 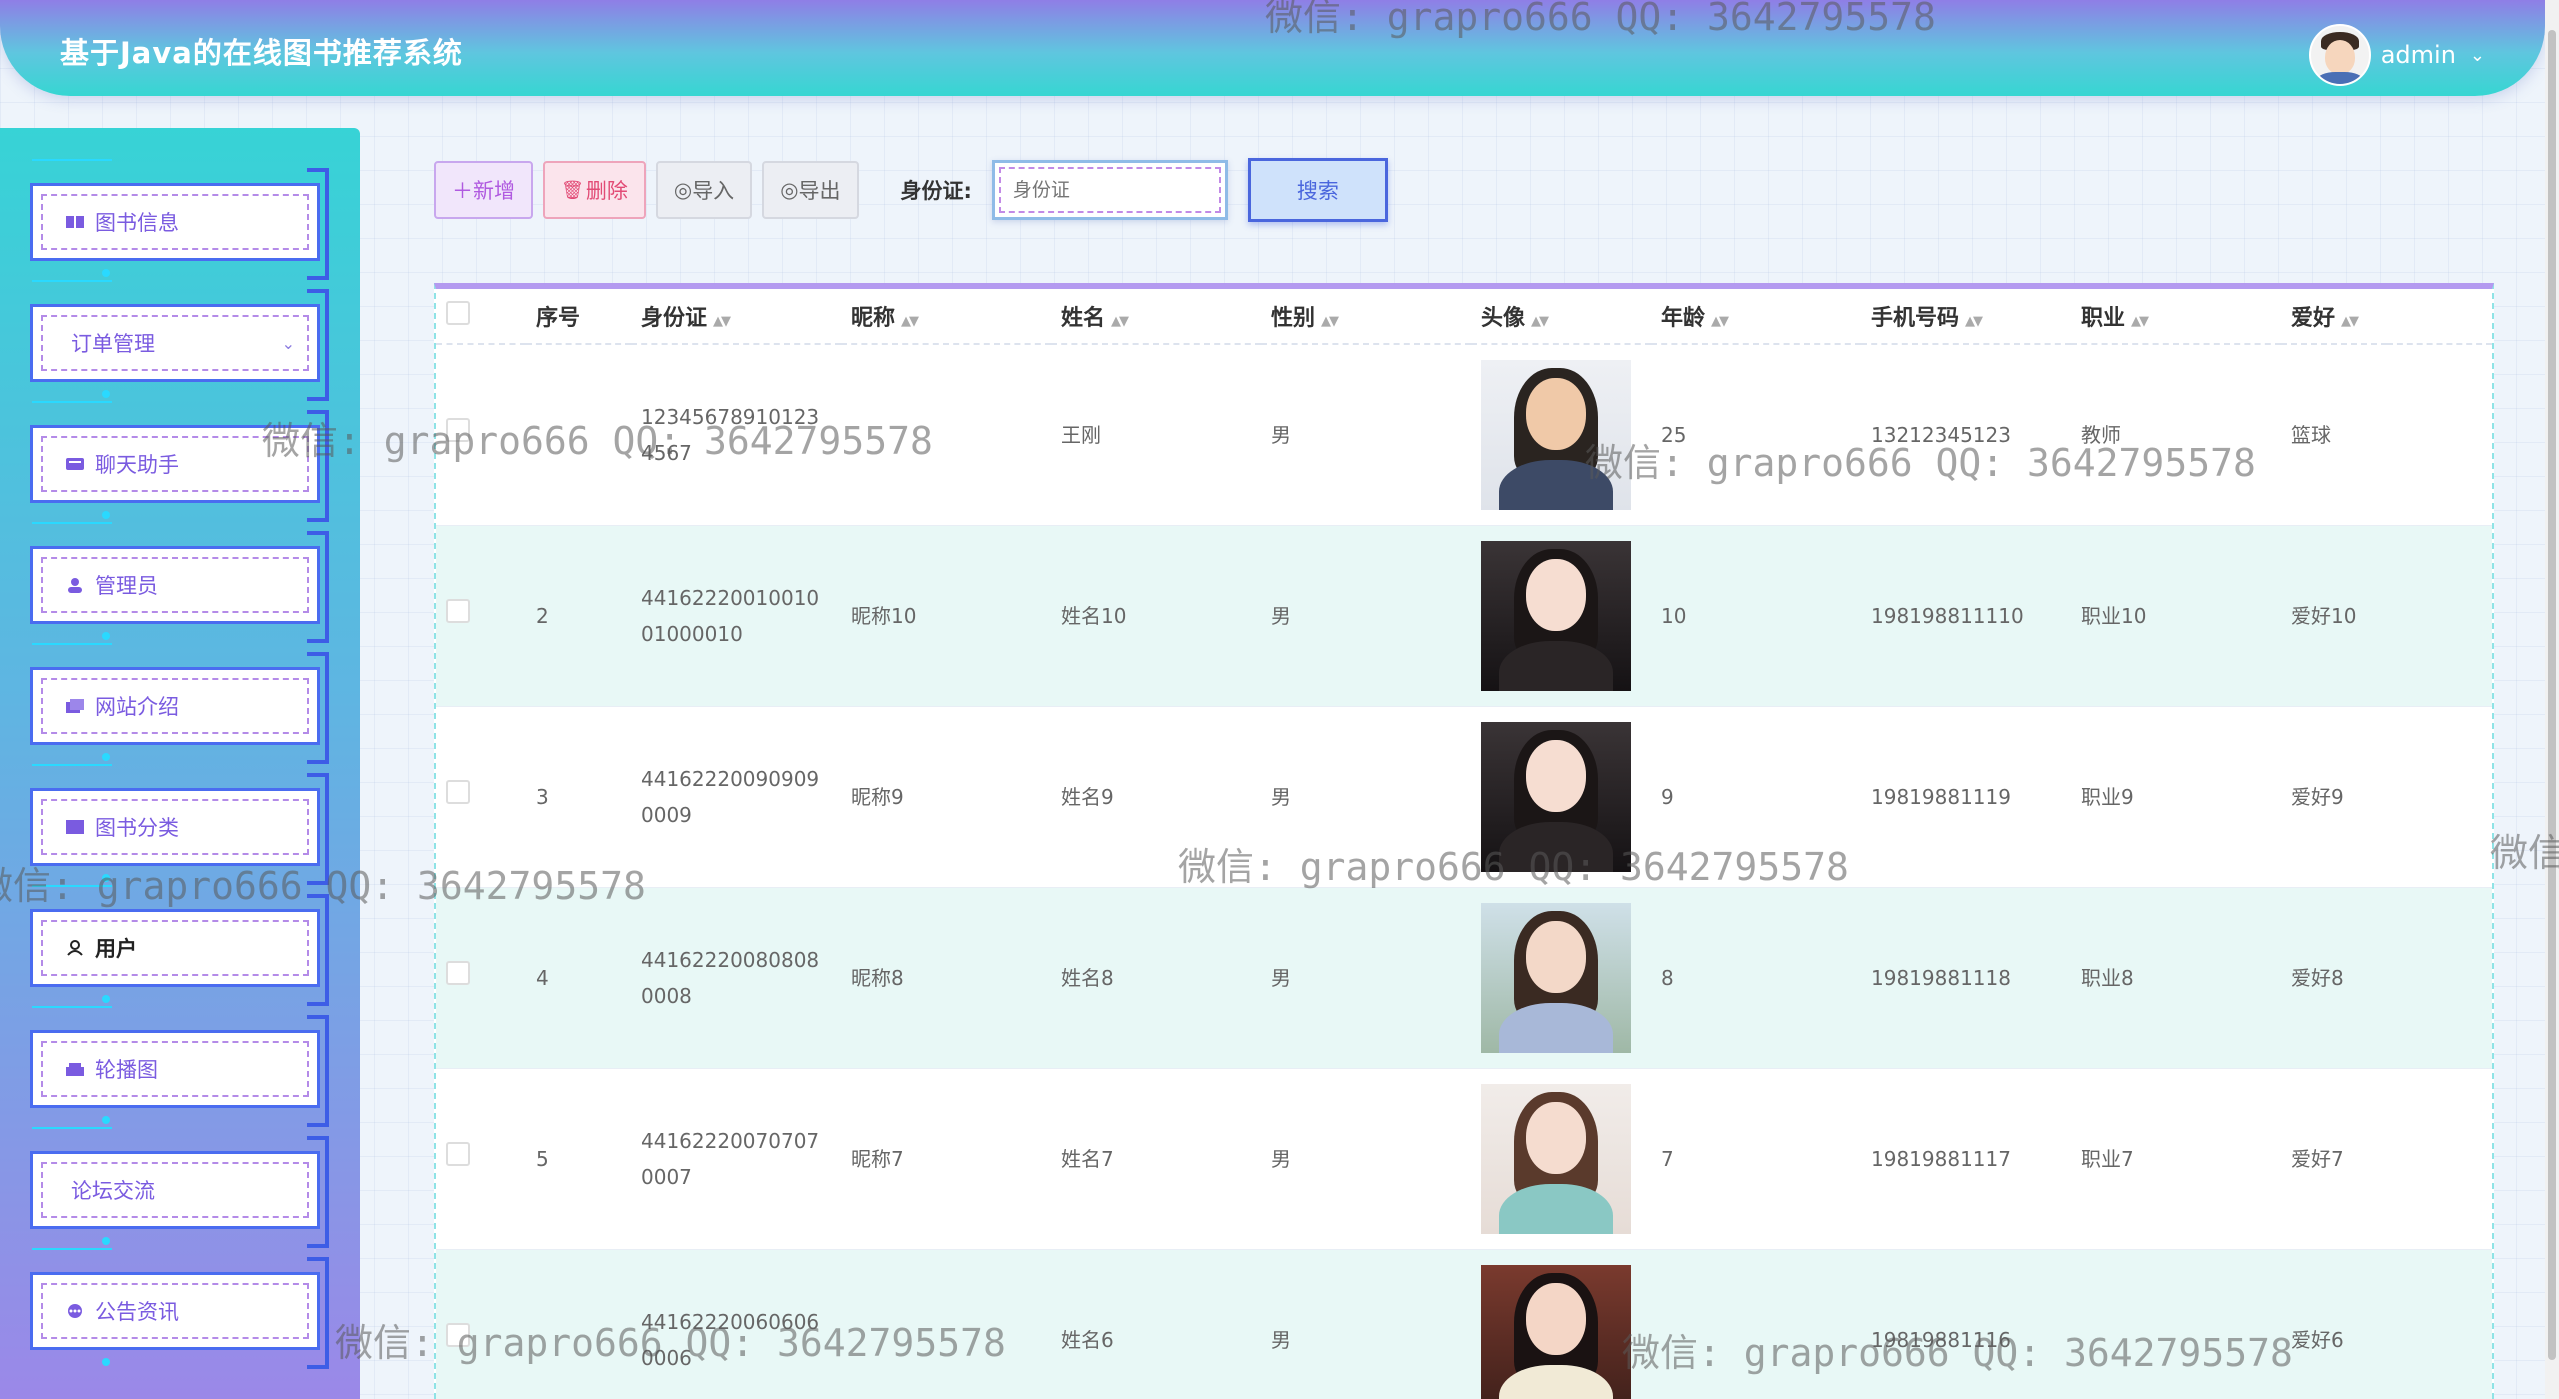 What do you see at coordinates (736, 317) in the screenshot?
I see `column-header: 身份证 ▲▼` at bounding box center [736, 317].